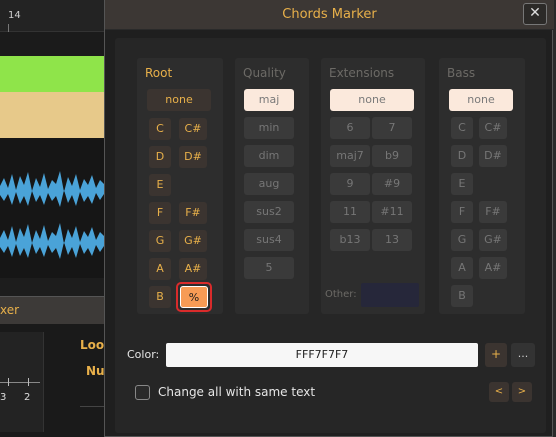 This screenshot has width=556, height=437. What do you see at coordinates (160, 241) in the screenshot?
I see `root-note-button: G` at bounding box center [160, 241].